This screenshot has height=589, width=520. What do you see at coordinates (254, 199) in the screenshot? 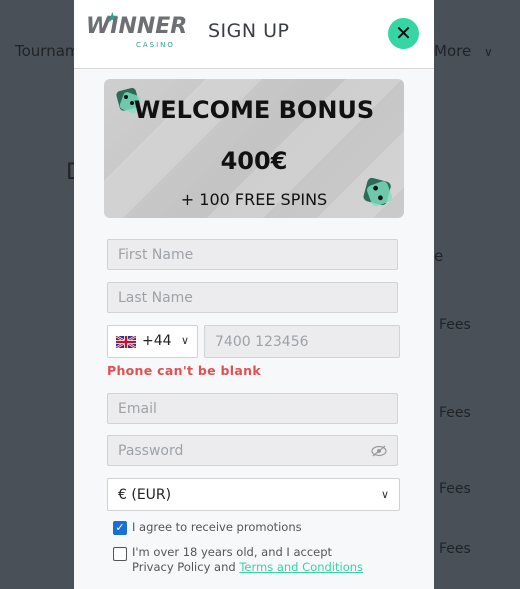
I see `banner-spins: + 100 FREE SPINS` at bounding box center [254, 199].